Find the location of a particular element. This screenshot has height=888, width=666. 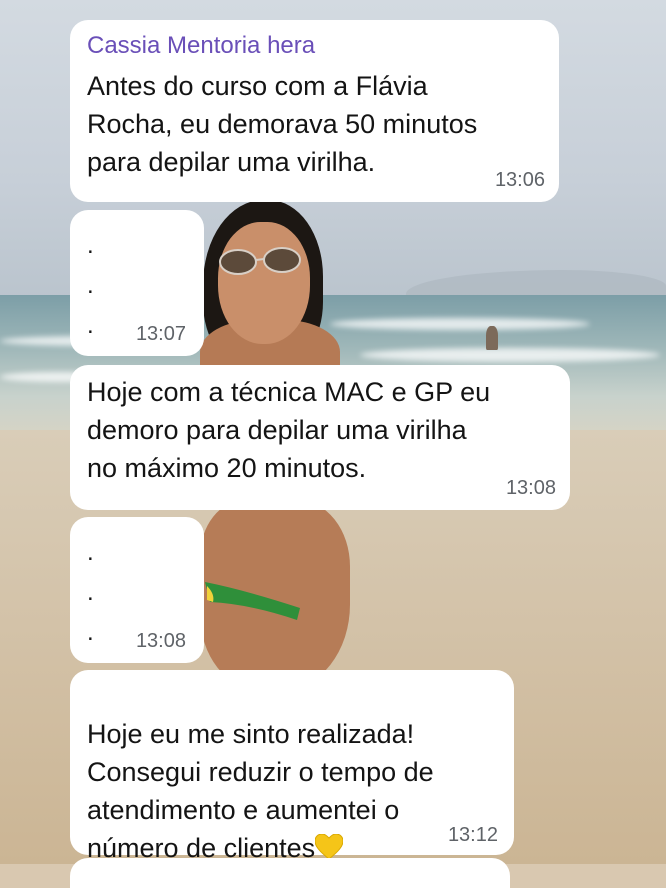

woman-face is located at coordinates (264, 283).